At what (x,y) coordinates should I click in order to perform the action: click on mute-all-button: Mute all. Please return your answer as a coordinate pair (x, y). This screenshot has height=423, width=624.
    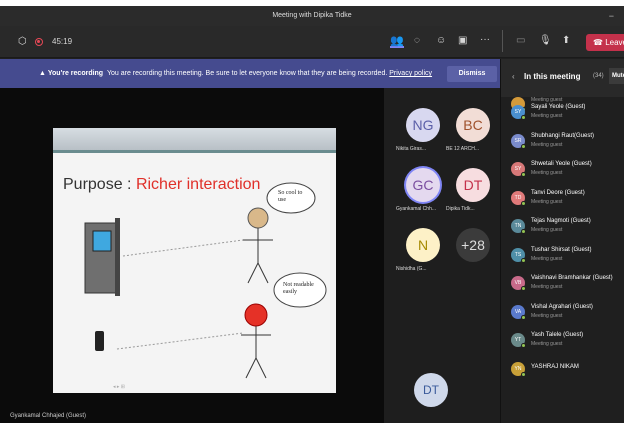
    Looking at the image, I should click on (616, 76).